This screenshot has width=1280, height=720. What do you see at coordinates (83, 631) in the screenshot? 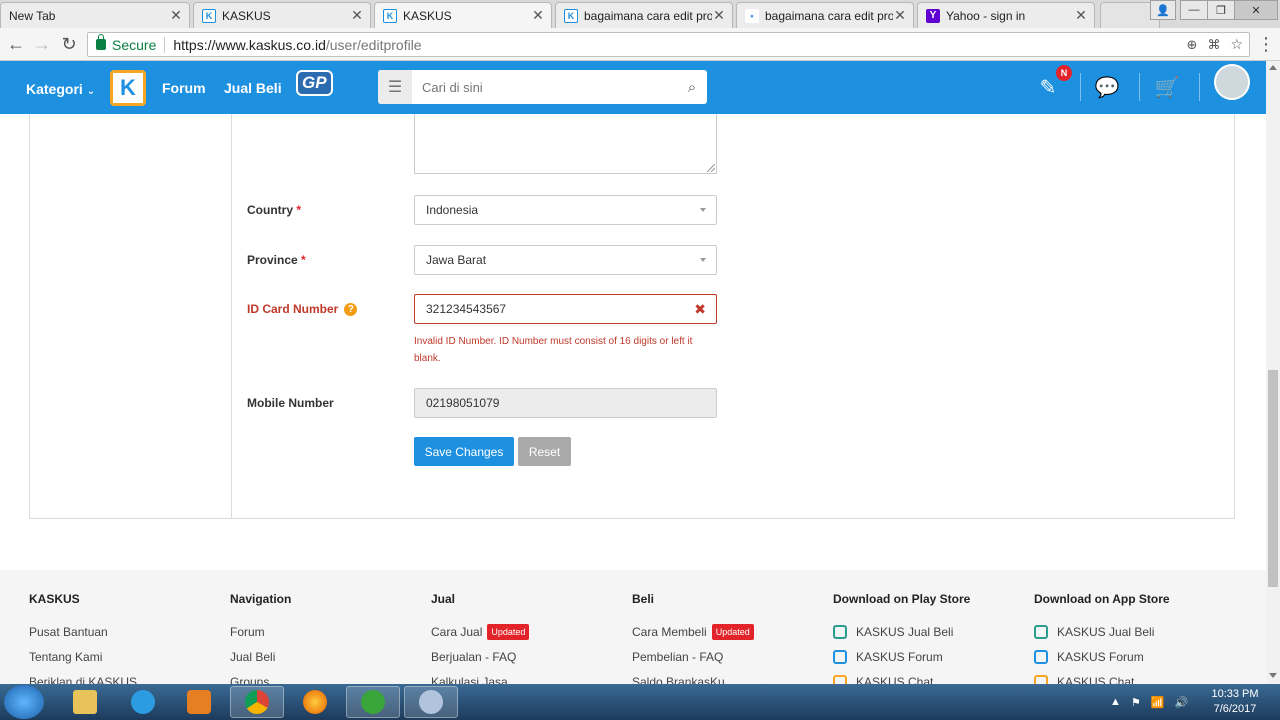
I see `footer-link: Pusat Bantuan` at bounding box center [83, 631].